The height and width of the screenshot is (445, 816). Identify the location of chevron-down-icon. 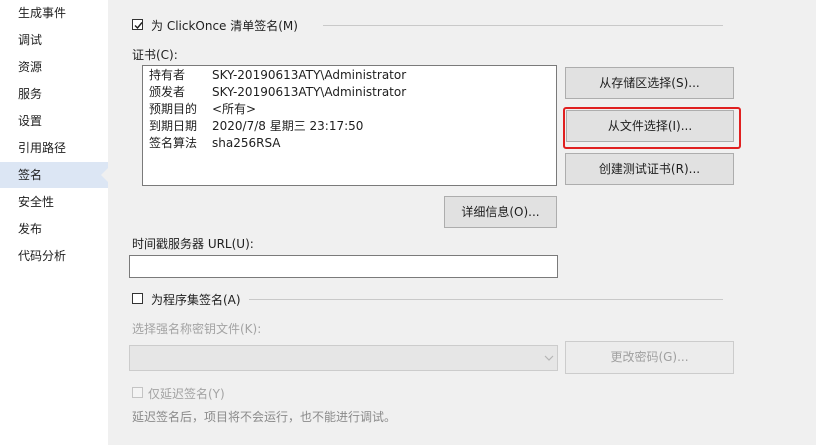
(549, 358).